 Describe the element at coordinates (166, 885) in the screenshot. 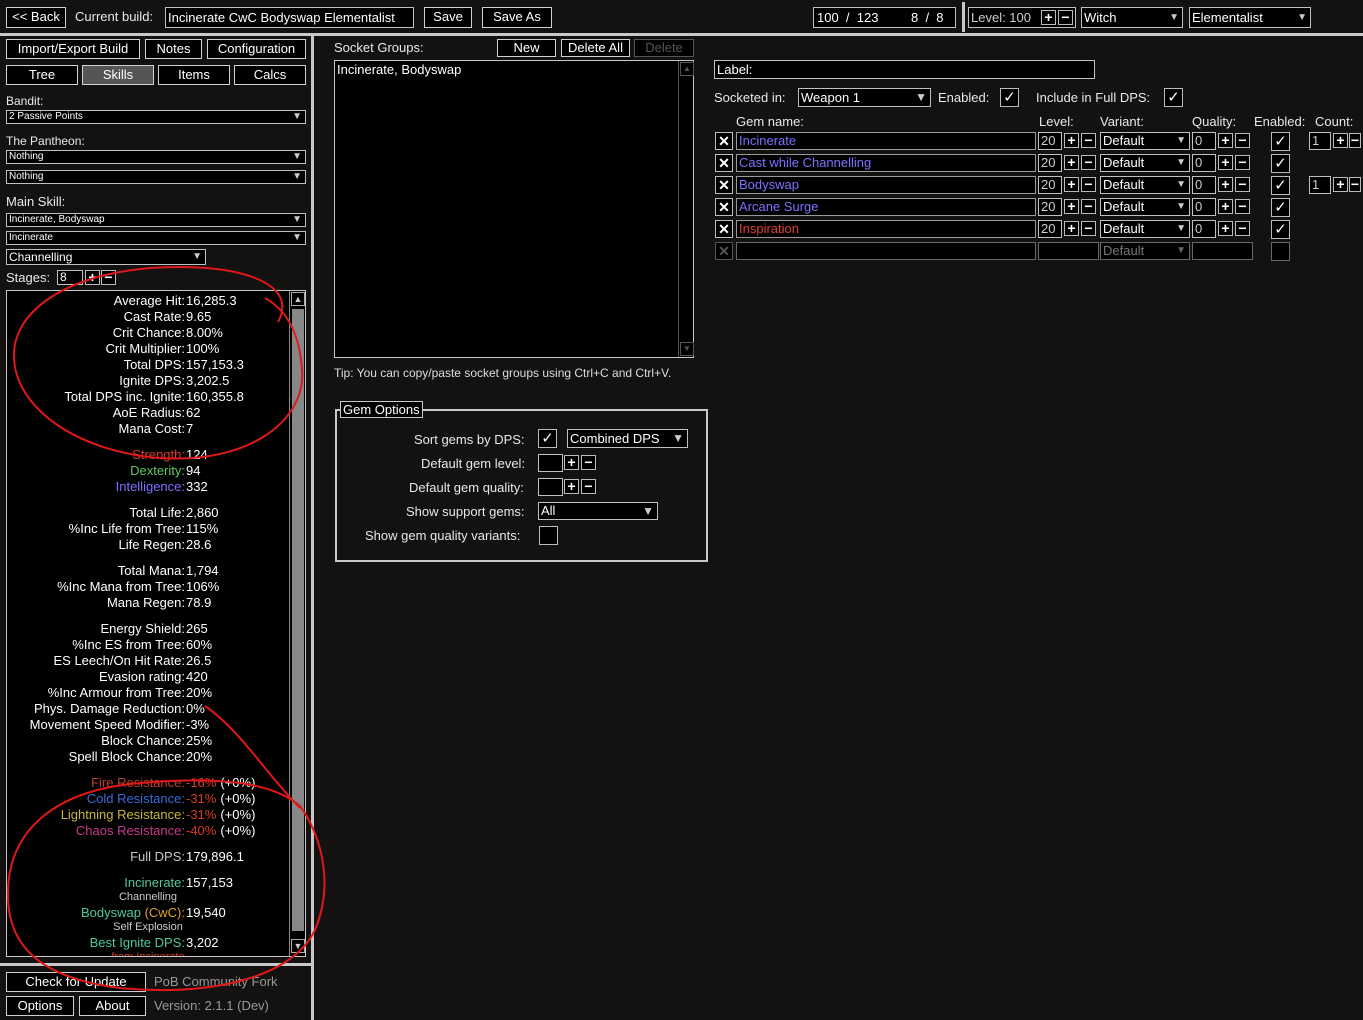

I see `annotation-circle-bottom` at that location.